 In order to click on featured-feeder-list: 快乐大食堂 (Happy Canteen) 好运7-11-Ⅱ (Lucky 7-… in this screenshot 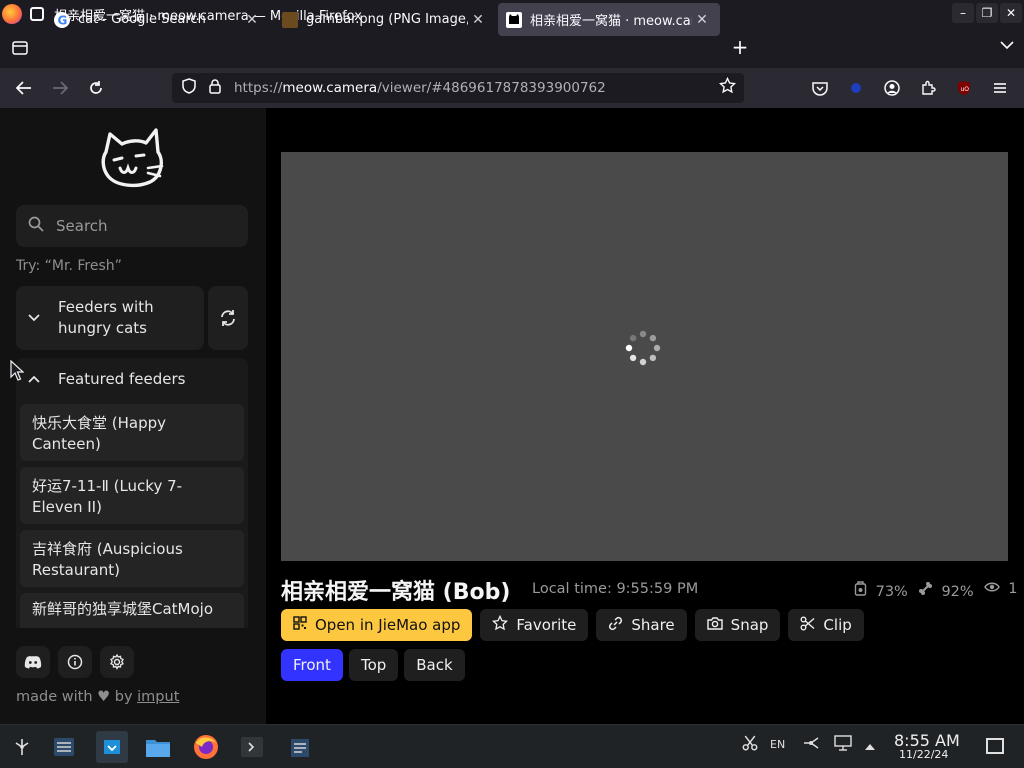, I will do `click(132, 514)`.